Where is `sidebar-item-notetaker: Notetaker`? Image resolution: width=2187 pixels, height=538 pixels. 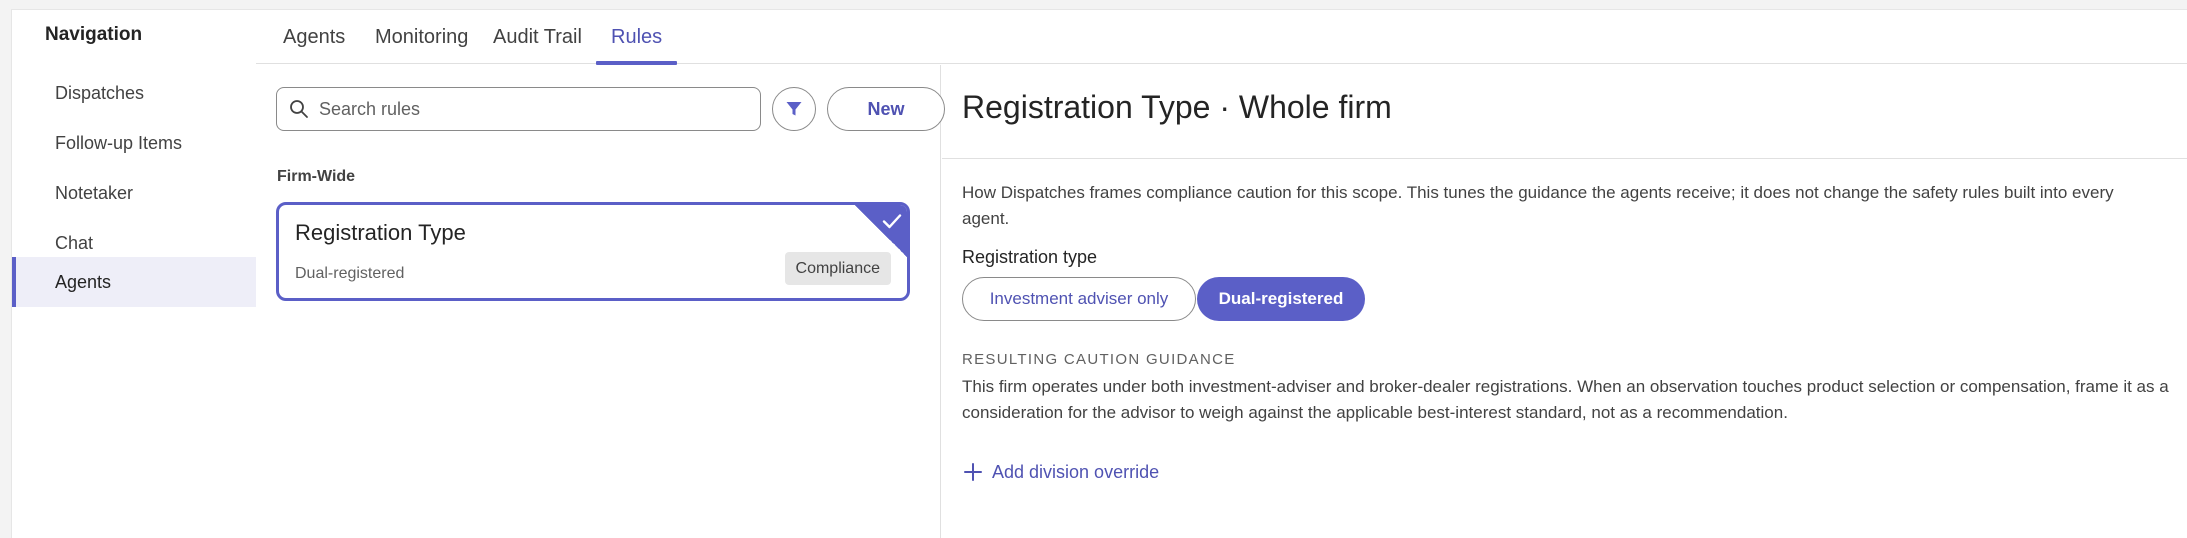
sidebar-item-notetaker: Notetaker is located at coordinates (134, 193).